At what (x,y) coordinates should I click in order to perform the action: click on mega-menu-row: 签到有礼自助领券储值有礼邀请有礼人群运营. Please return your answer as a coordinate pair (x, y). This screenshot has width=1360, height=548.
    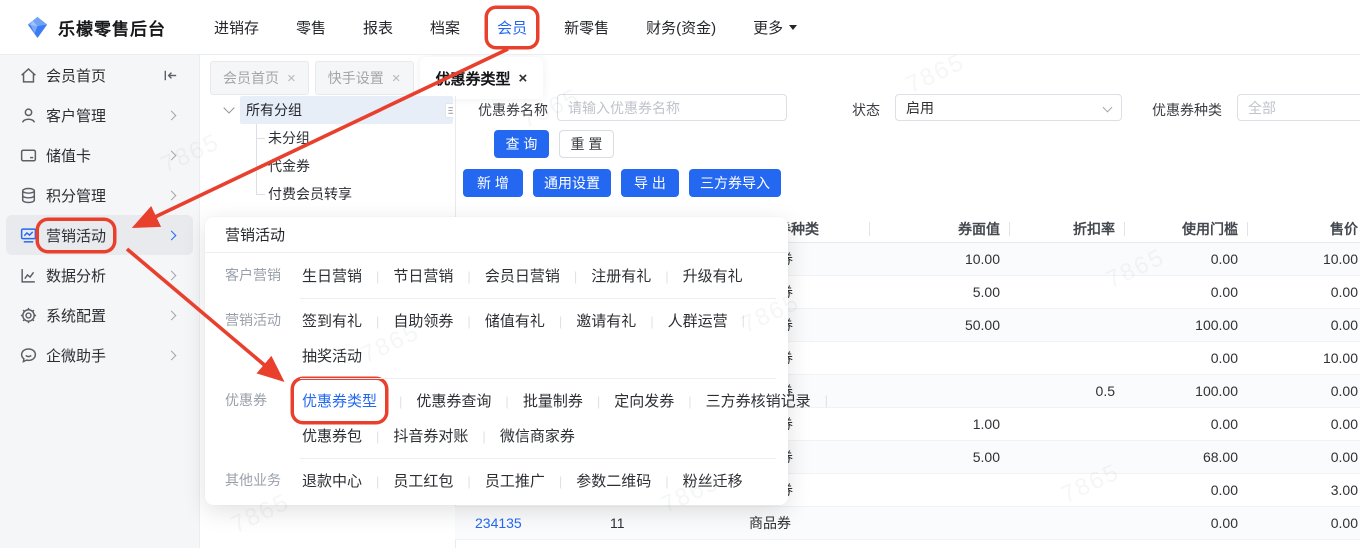
    Looking at the image, I should click on (545, 320).